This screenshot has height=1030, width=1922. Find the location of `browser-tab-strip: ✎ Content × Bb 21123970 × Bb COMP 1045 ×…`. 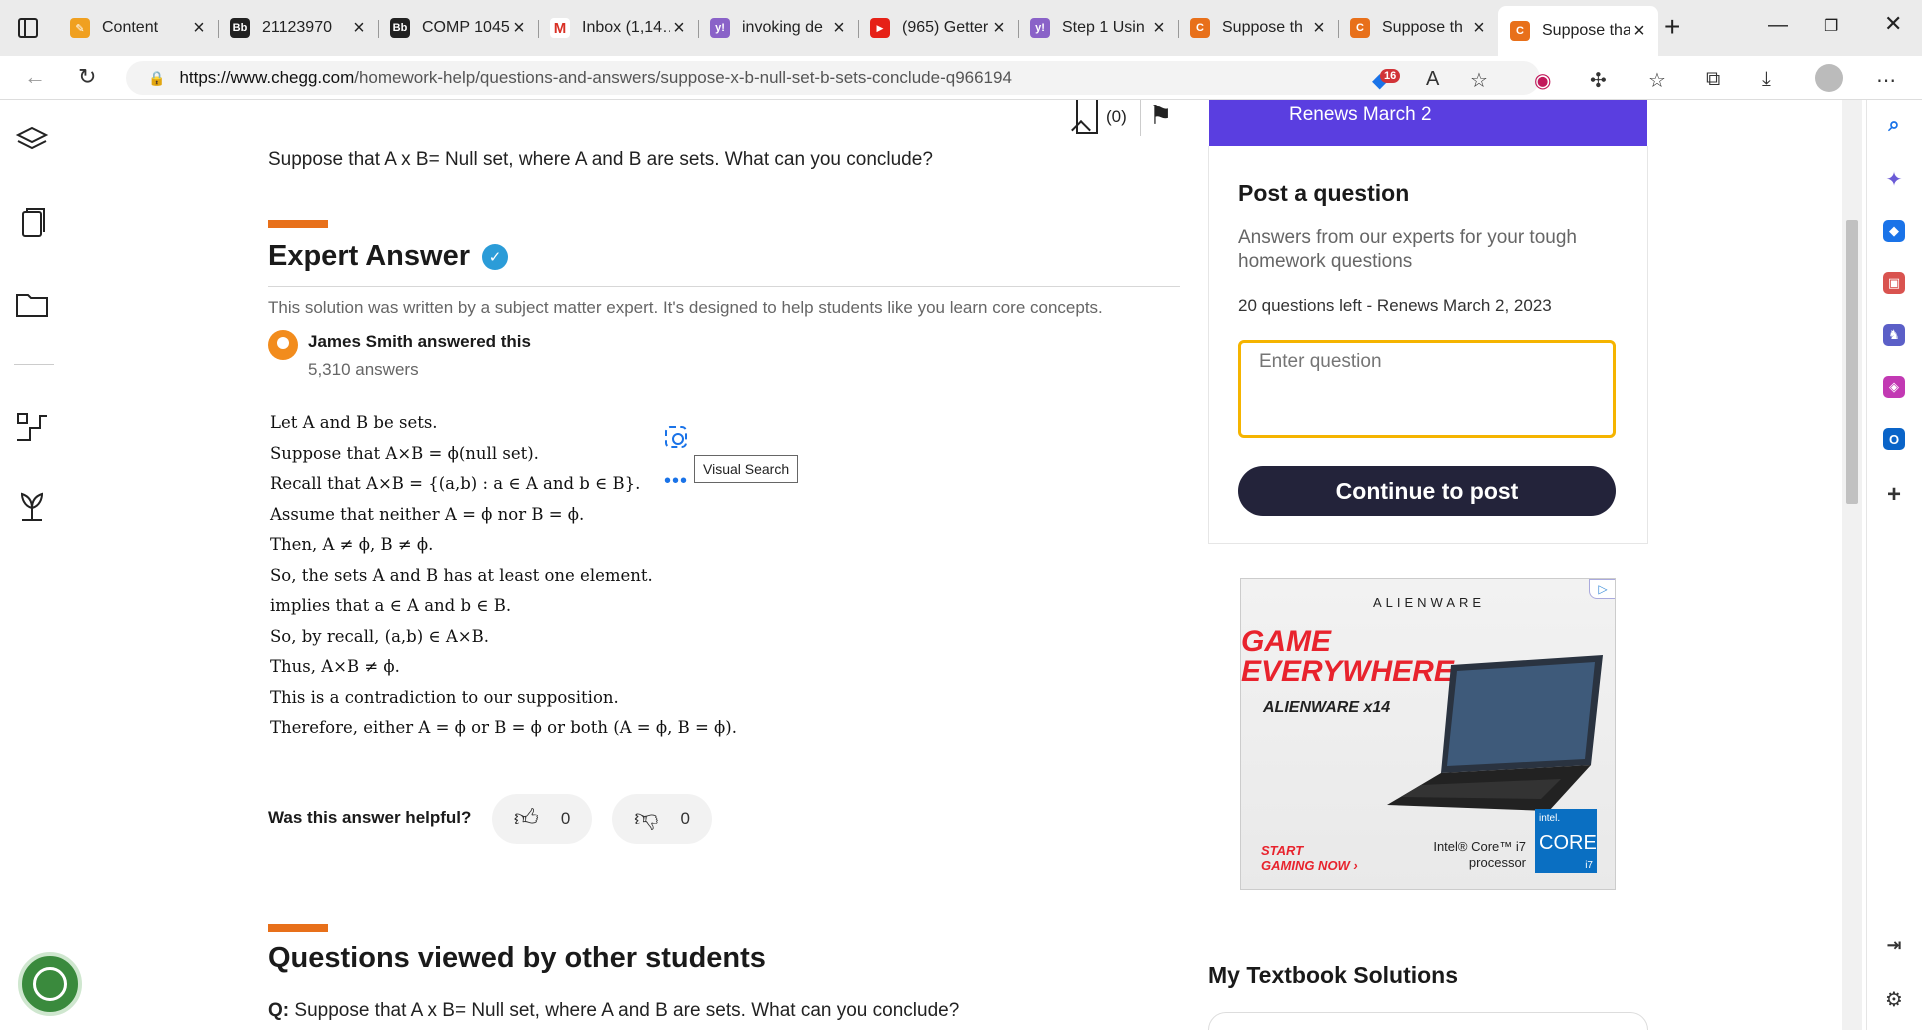

browser-tab-strip: ✎ Content × Bb 21123970 × Bb COMP 1045 ×… is located at coordinates (961, 28).